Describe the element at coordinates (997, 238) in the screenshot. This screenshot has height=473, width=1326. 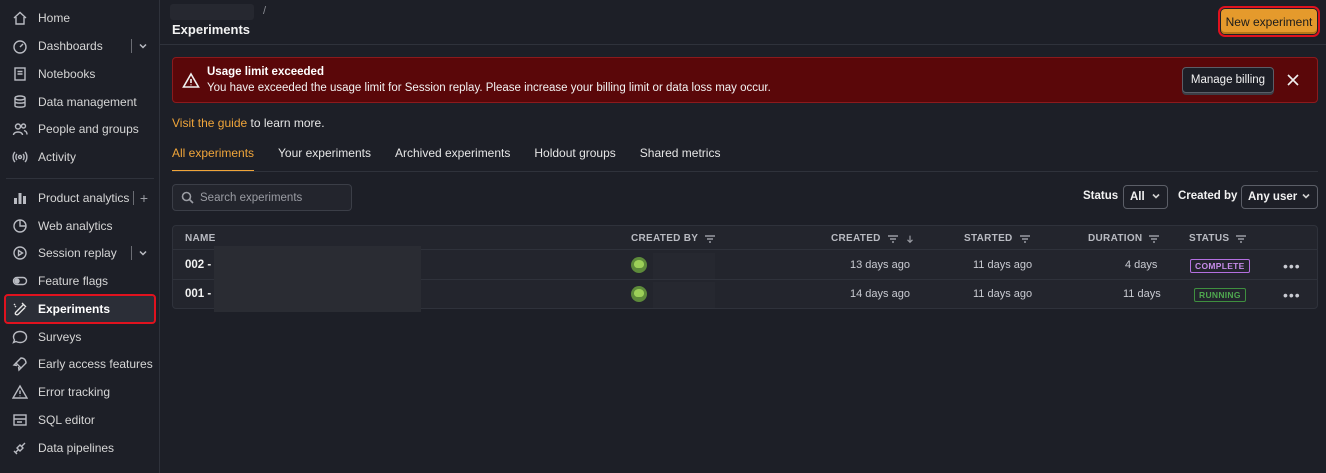
I see `column-started: STARTED` at that location.